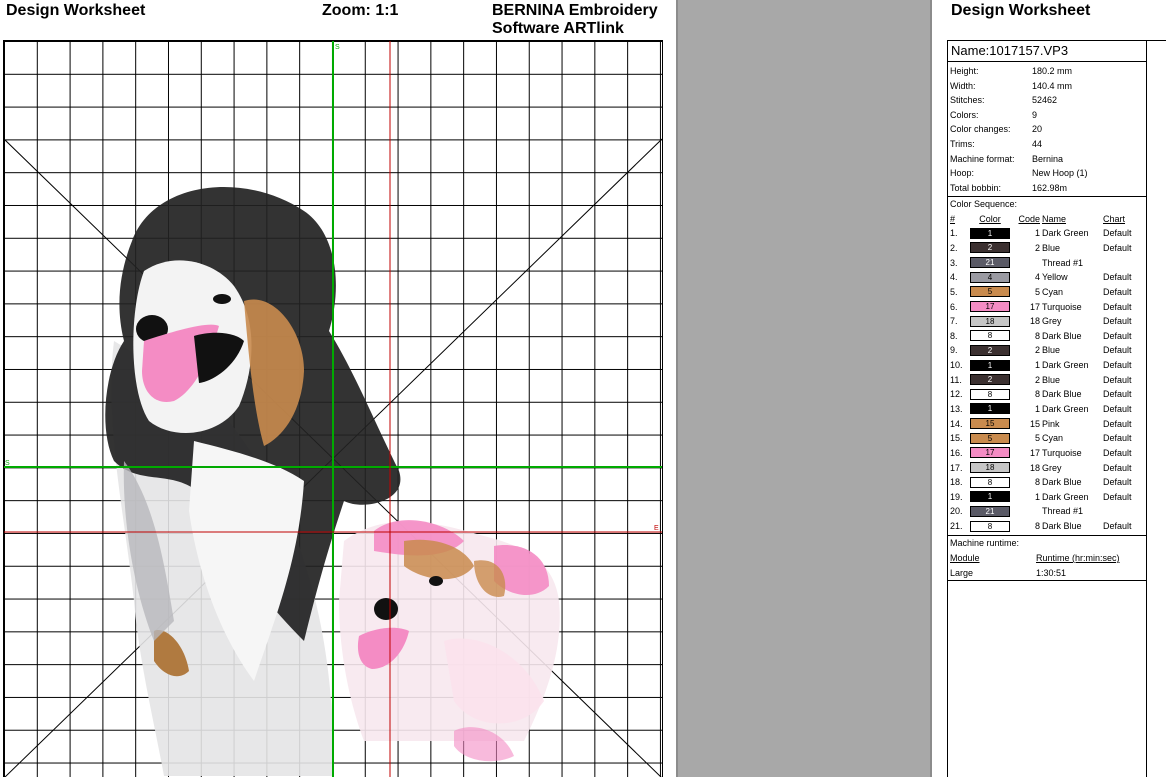 This screenshot has width=1166, height=777. Describe the element at coordinates (962, 143) in the screenshot. I see `property-label: Trims:` at that location.